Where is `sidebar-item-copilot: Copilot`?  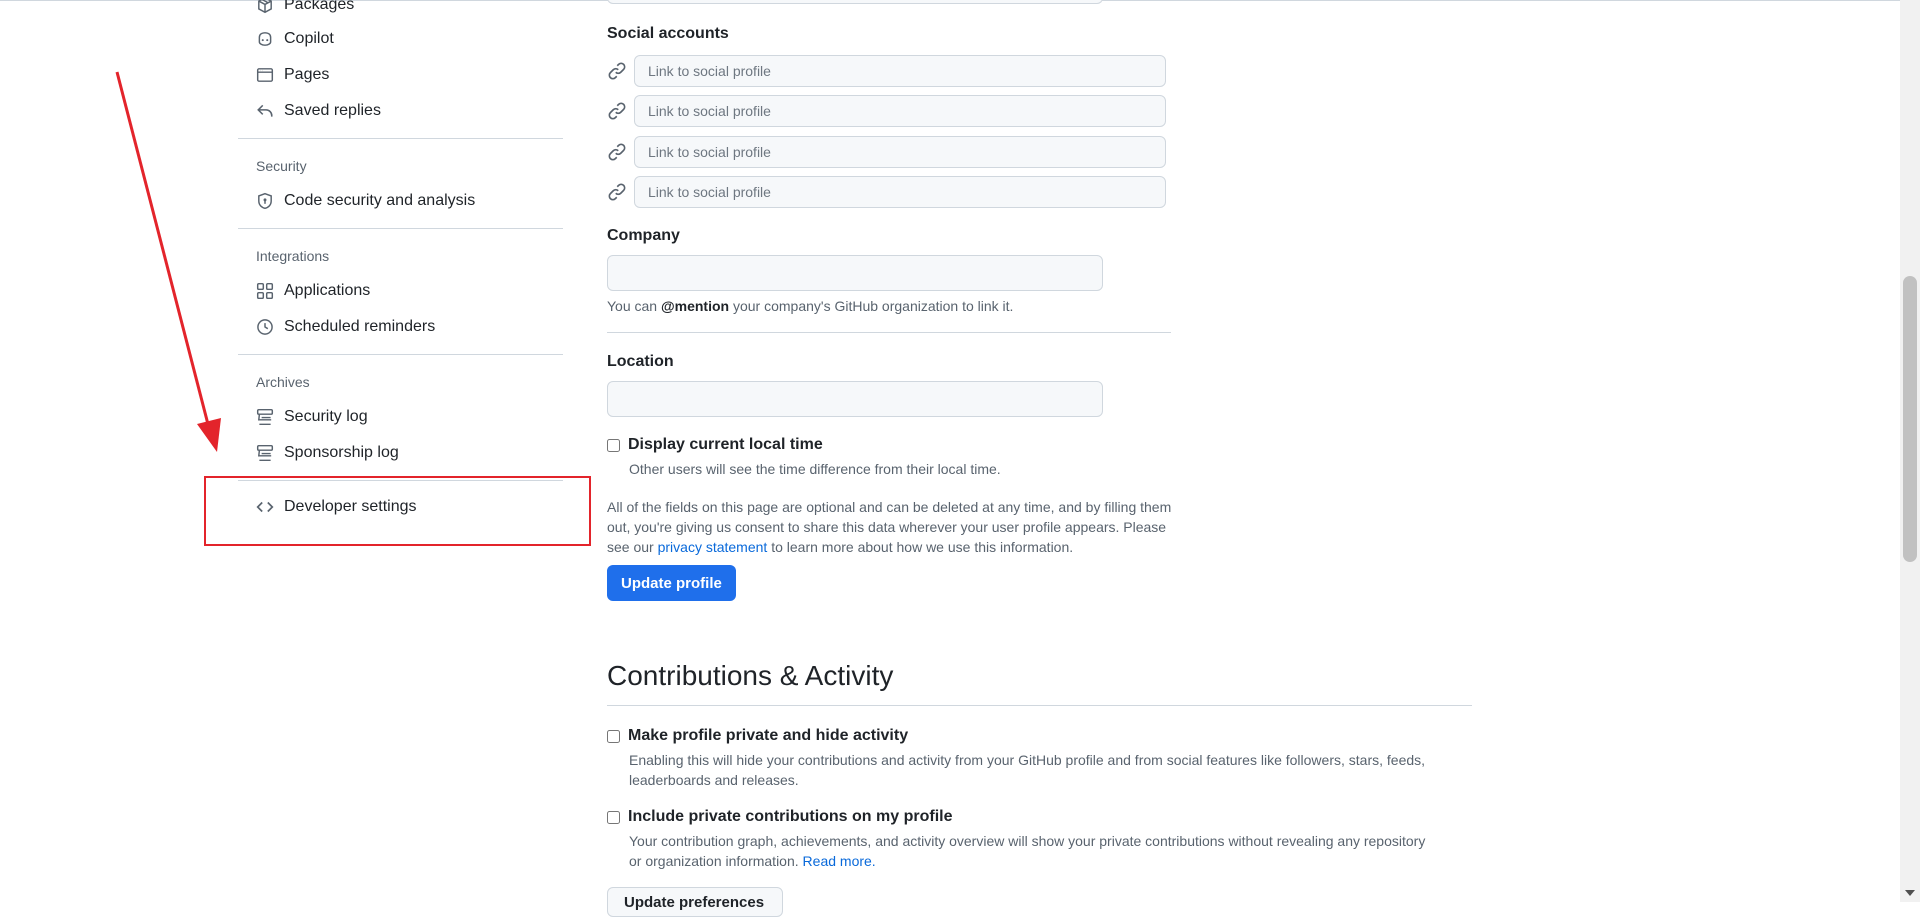
sidebar-item-copilot: Copilot is located at coordinates (295, 39).